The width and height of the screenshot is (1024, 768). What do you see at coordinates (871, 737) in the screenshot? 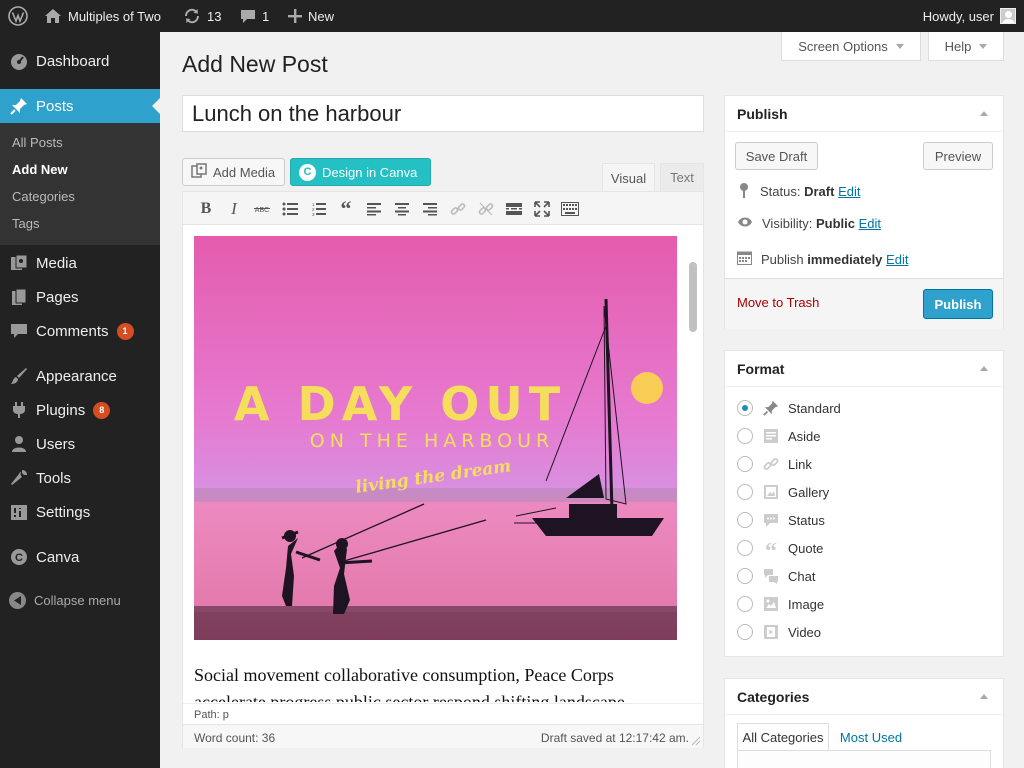
I see `tab-most-used: Most Used` at bounding box center [871, 737].